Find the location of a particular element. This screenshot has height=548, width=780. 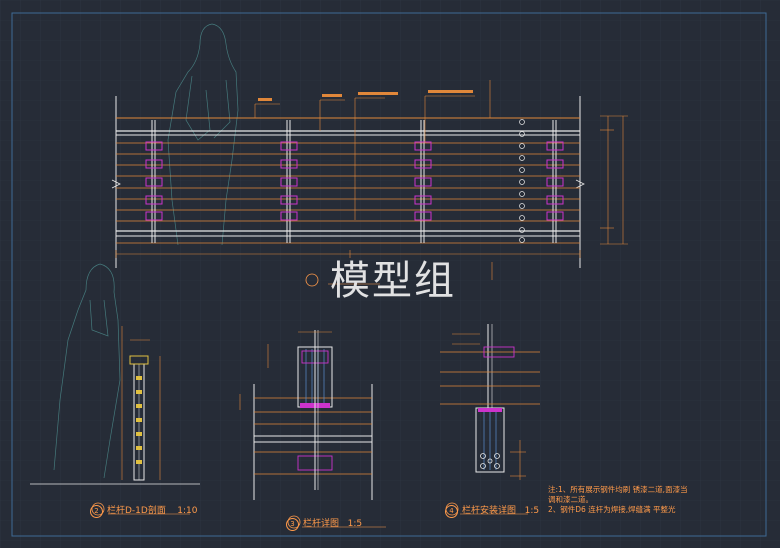

note-line-3: 2、钢件D6 连杆为焊接,焊缝满 平整光 is located at coordinates (612, 509).